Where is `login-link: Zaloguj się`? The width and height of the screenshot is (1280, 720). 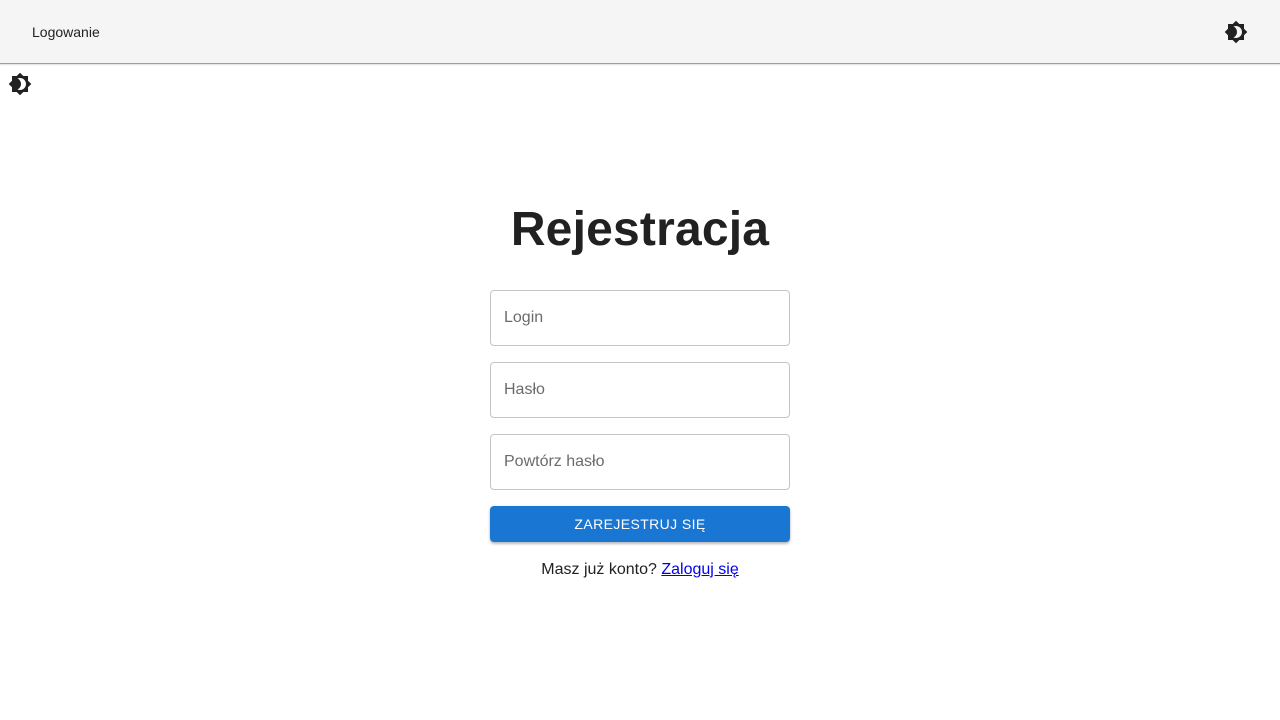
login-link: Zaloguj się is located at coordinates (699, 569).